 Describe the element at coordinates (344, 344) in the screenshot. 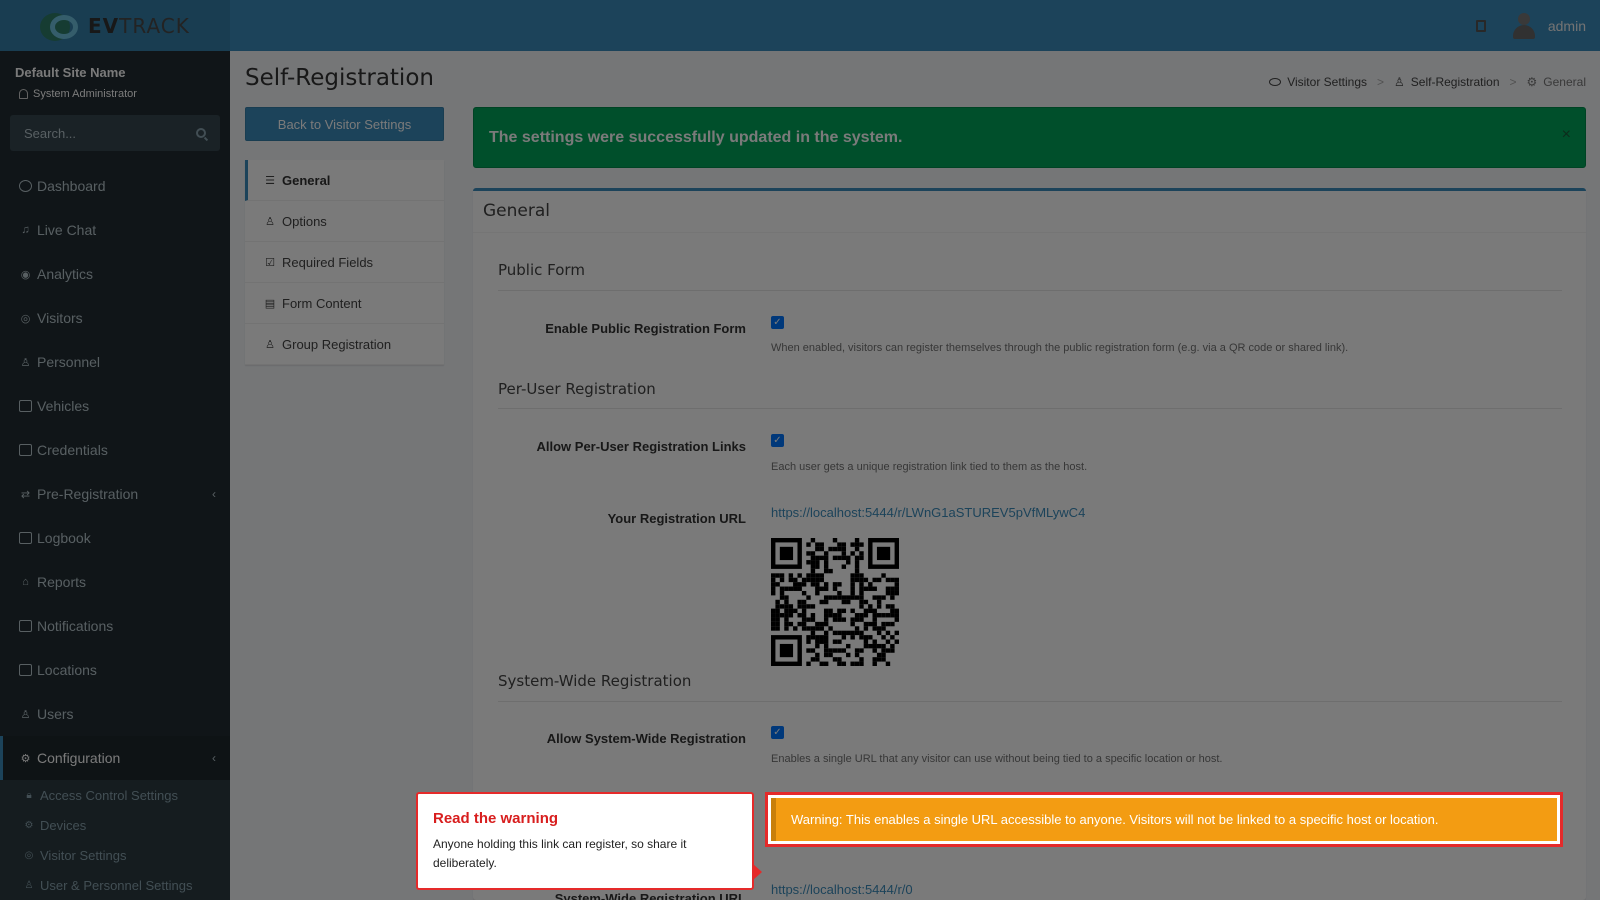

I see `subnav-group-registration: ♙ Group Registration` at that location.